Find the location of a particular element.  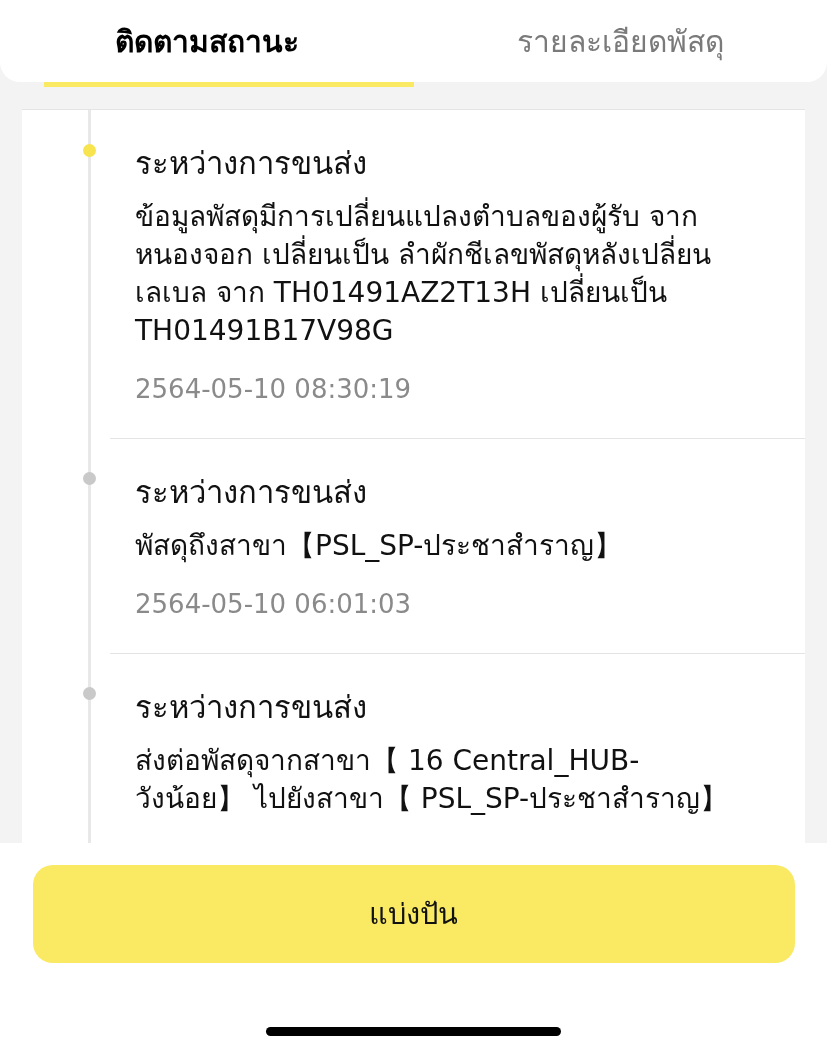

event-description: ข้อมูลพัสดุมีการเปลี่ยนแปลงตำบลของผู้รับ จาก หนองจอก เปลี่ยนเป็น ลำผักชีเลขพัสดุหลังเปลี่ยนเลเบล จาก TH01491AZ2T13H เปลี่ยนเป็น TH01491B17V98G is located at coordinates (442, 274).